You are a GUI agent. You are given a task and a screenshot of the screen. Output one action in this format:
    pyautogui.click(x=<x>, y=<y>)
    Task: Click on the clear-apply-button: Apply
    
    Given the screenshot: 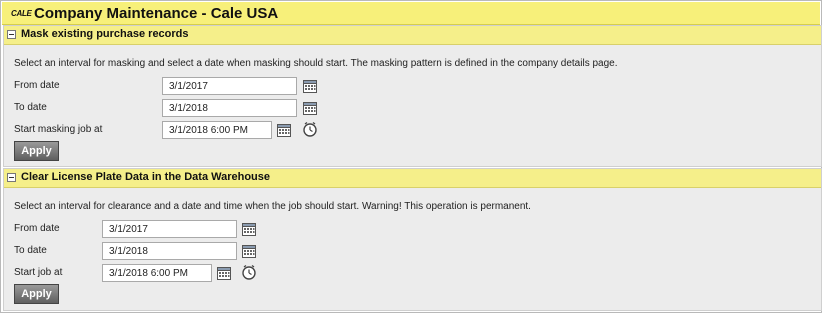 What is the action you would take?
    pyautogui.click(x=36, y=294)
    